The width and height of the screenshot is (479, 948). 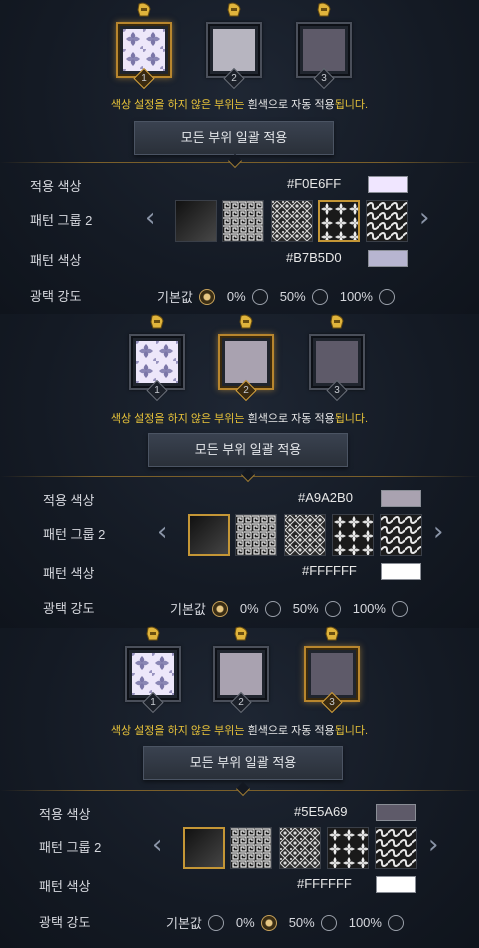 I want to click on slot-number-badge: 2, so click(x=246, y=390).